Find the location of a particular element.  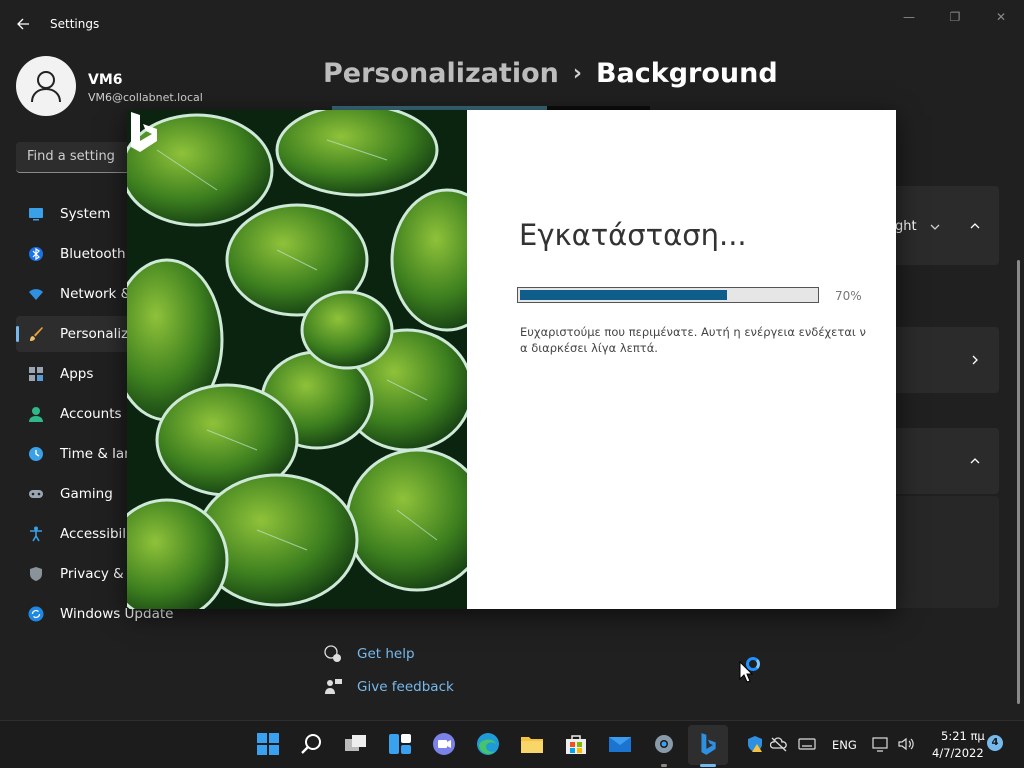

sidebar-item-label: Accounts is located at coordinates (91, 414).